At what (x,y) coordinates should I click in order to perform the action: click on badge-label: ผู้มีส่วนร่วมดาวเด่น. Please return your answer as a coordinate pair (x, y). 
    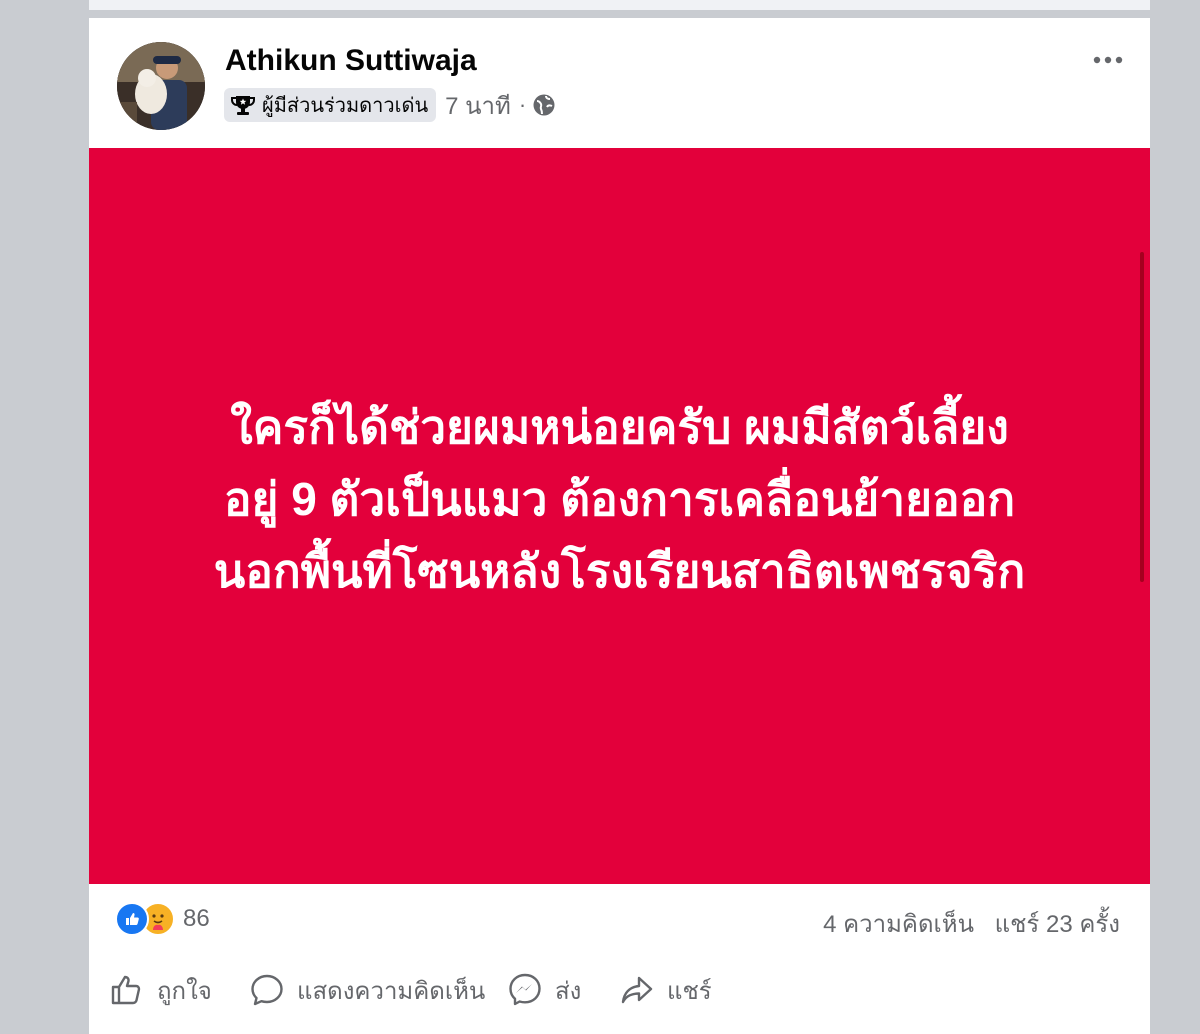
    Looking at the image, I should click on (345, 106).